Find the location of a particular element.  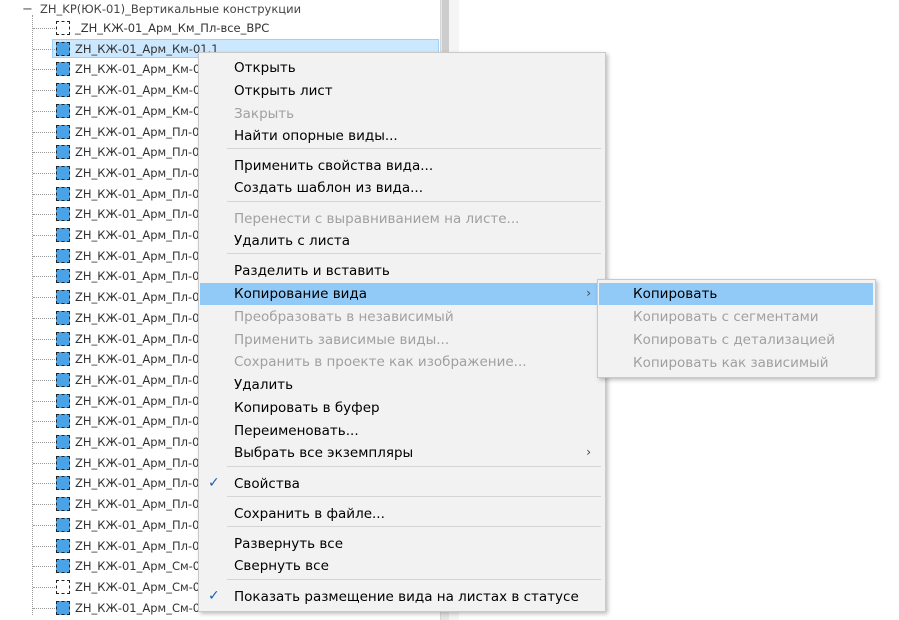

check-icon: ✓ is located at coordinates (214, 596).